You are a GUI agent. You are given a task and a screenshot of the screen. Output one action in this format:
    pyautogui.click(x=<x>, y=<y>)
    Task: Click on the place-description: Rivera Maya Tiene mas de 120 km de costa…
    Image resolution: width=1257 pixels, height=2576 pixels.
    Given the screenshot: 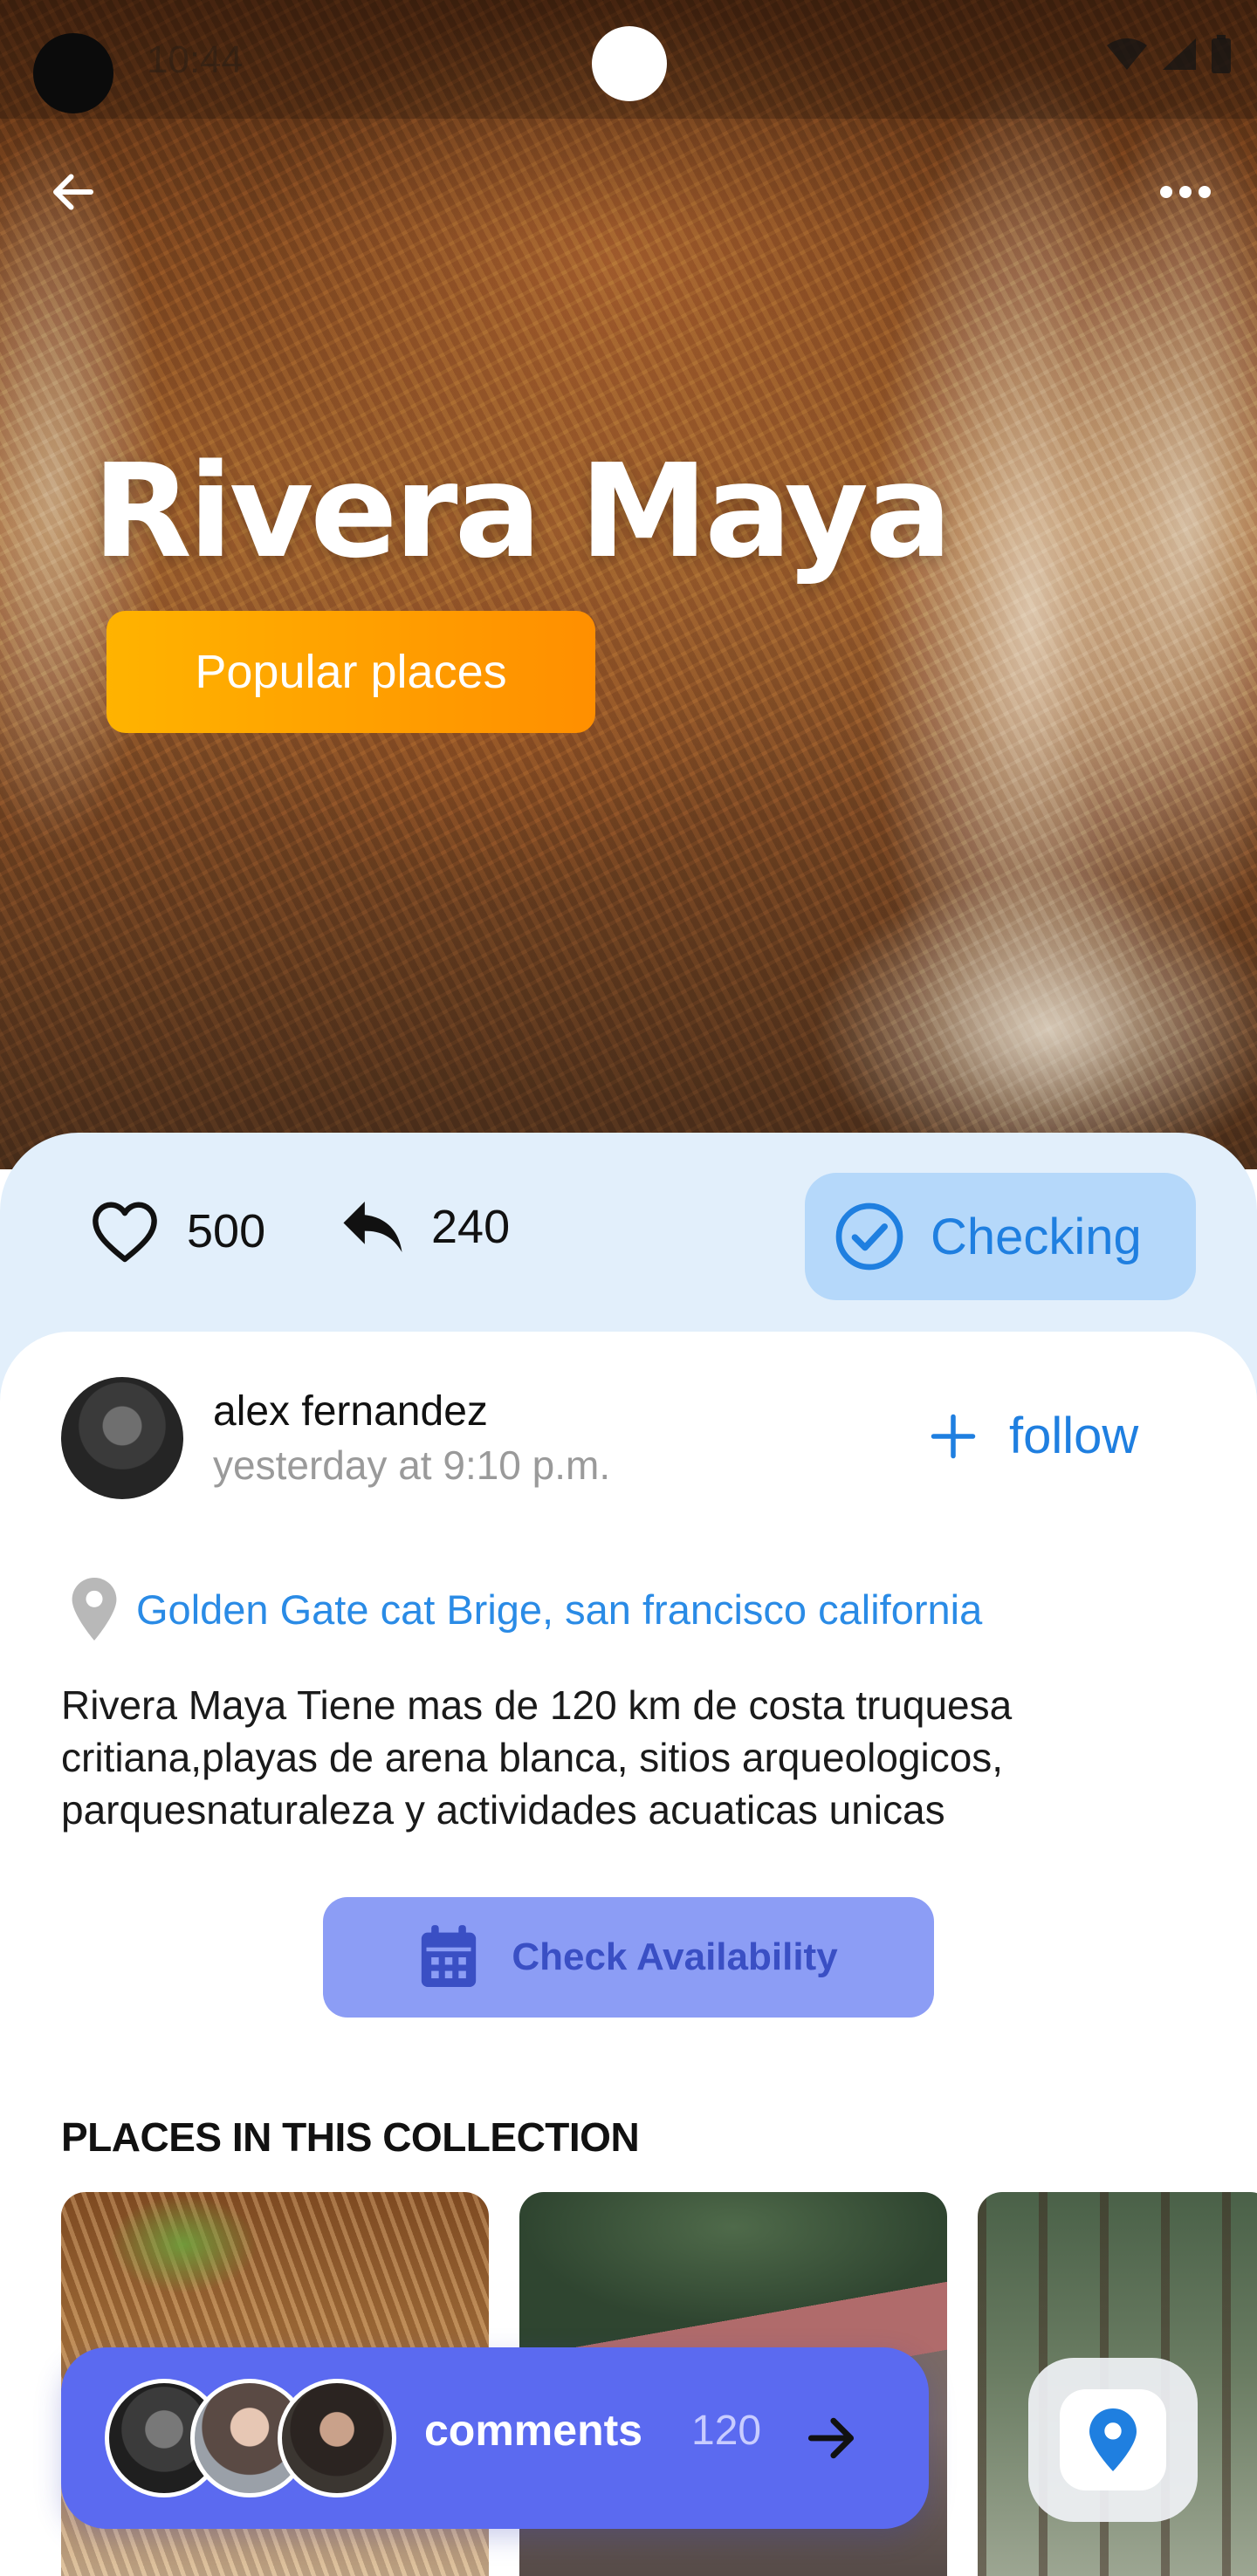 What is the action you would take?
    pyautogui.click(x=537, y=1758)
    